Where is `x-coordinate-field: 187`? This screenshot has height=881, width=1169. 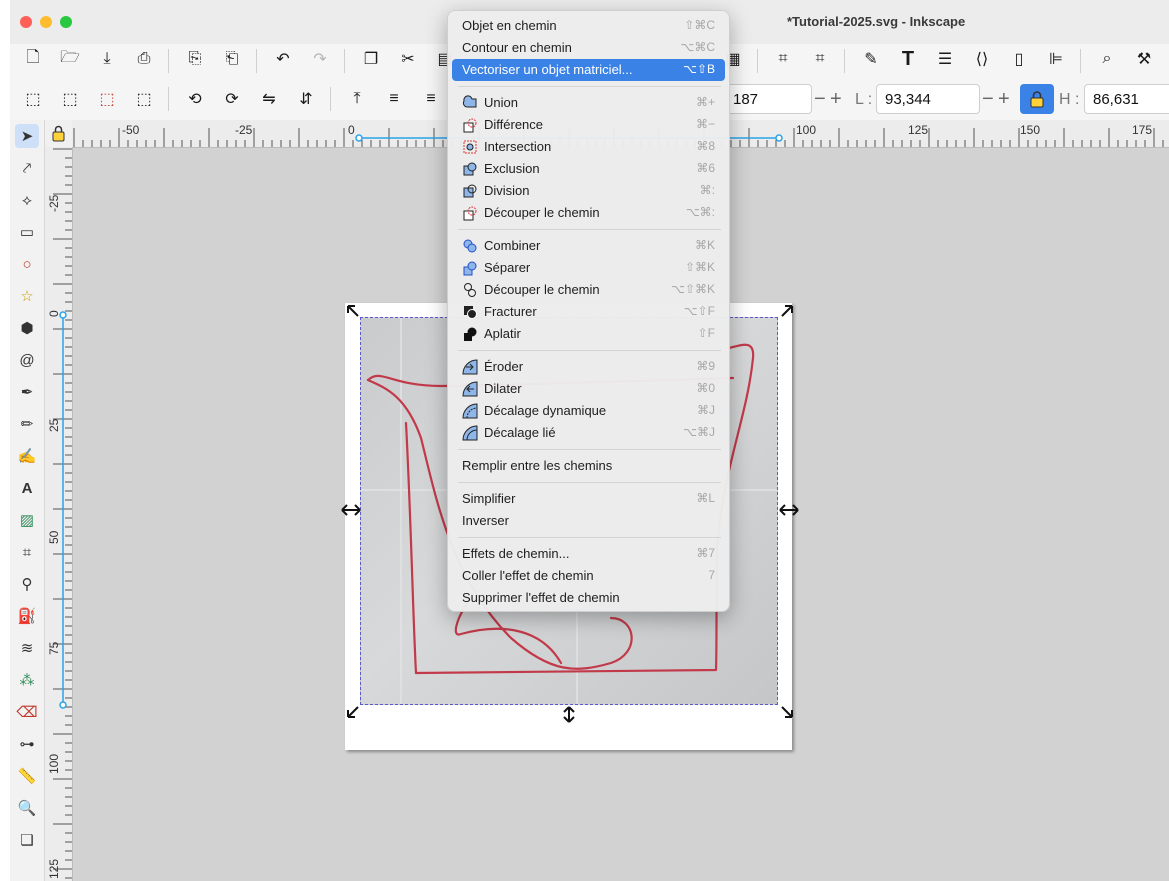 x-coordinate-field: 187 is located at coordinates (768, 99).